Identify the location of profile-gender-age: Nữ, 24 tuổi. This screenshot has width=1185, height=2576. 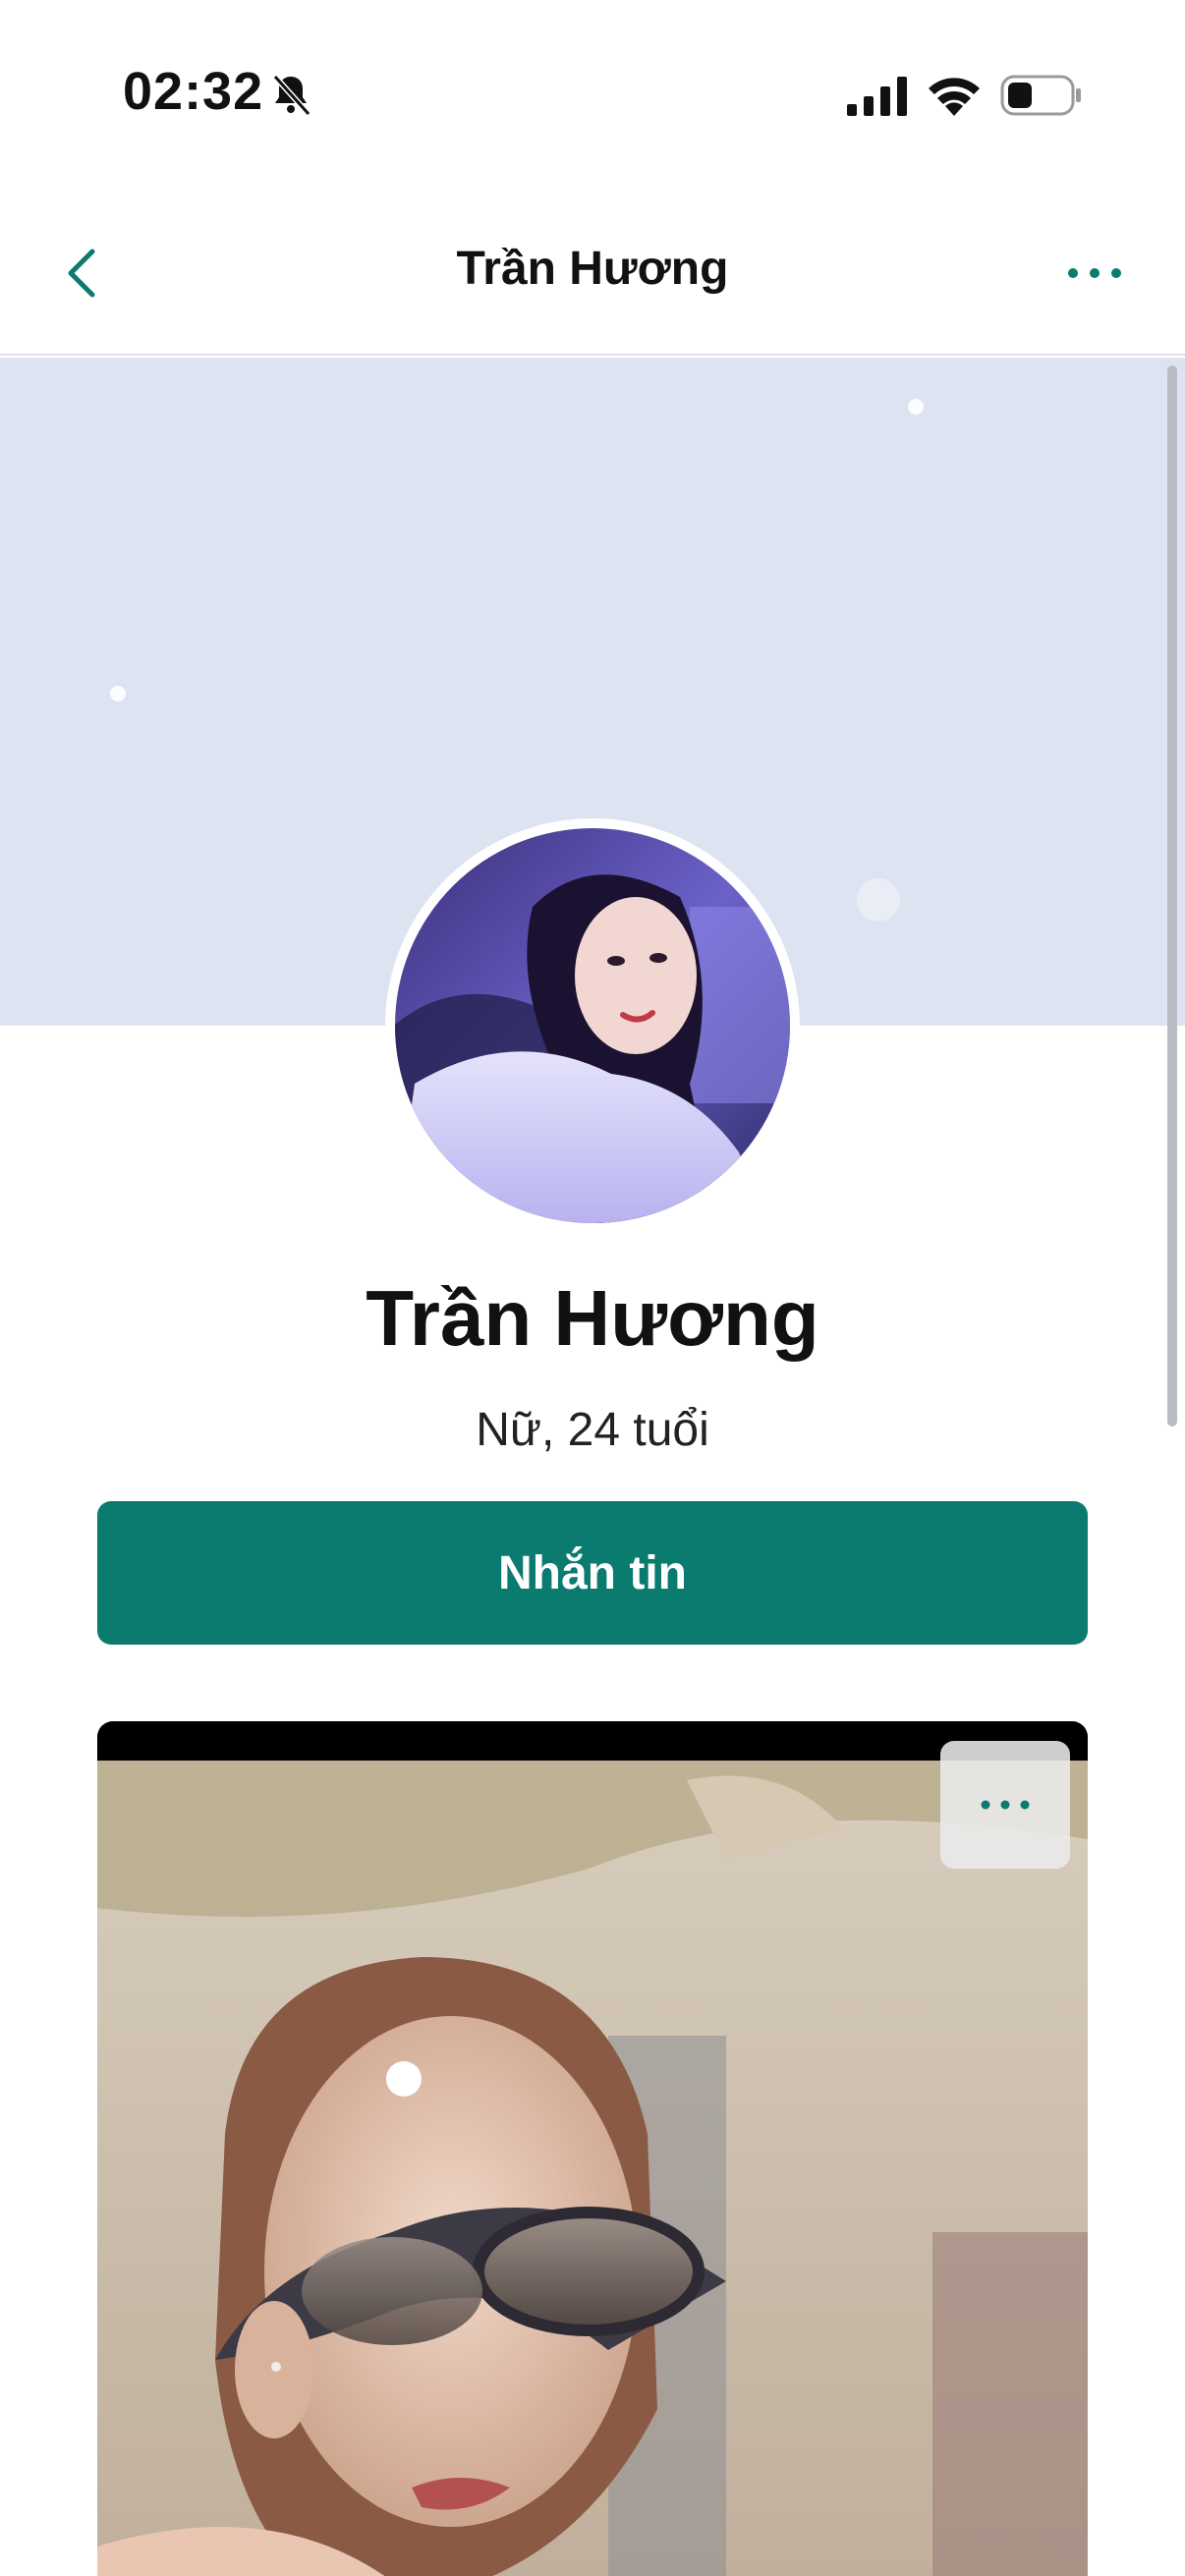
(592, 1430).